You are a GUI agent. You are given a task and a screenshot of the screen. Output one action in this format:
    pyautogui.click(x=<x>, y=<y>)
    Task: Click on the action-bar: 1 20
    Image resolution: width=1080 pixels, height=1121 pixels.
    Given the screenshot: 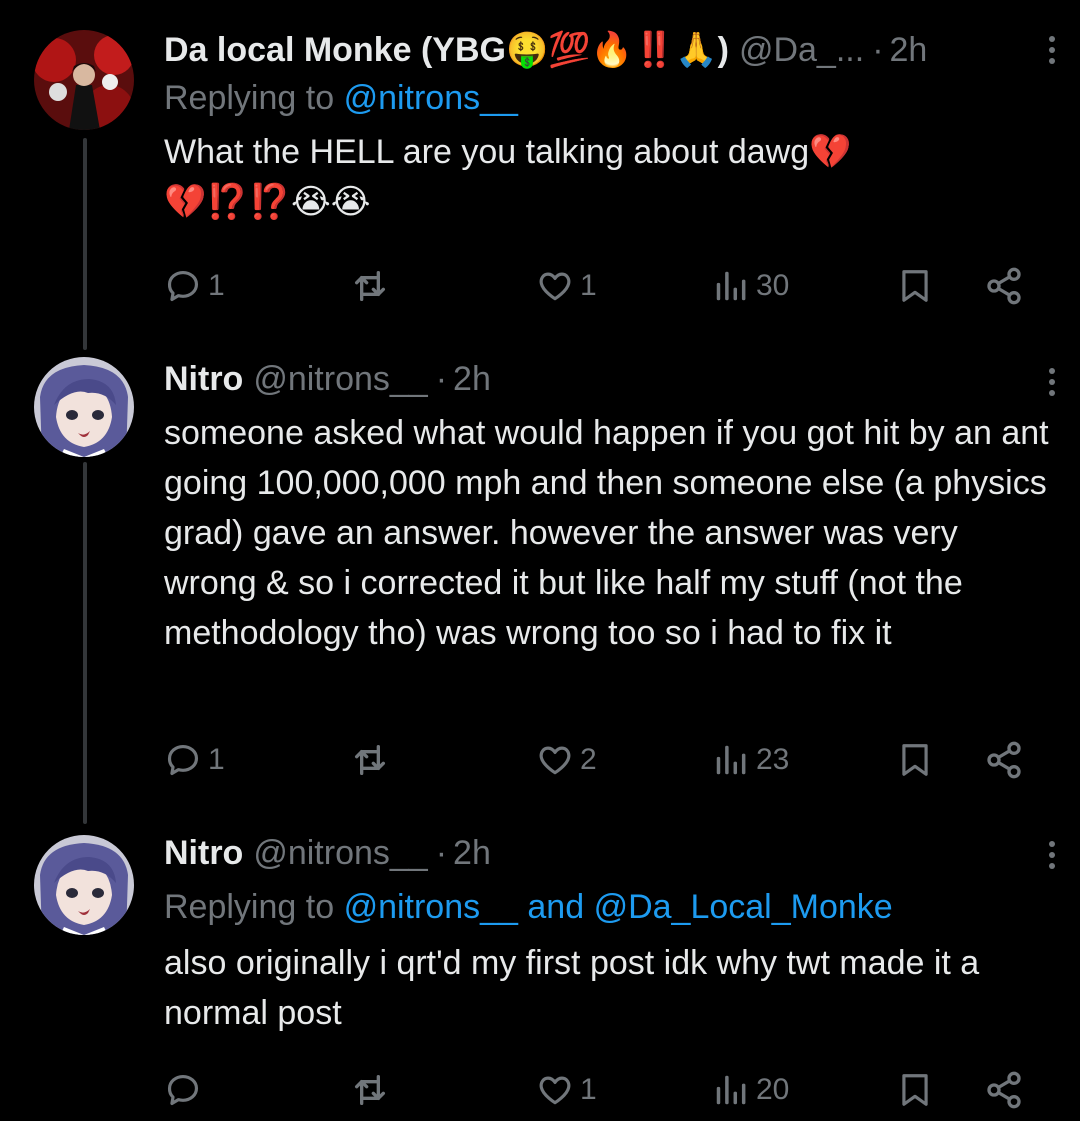 What is the action you would take?
    pyautogui.click(x=595, y=1090)
    